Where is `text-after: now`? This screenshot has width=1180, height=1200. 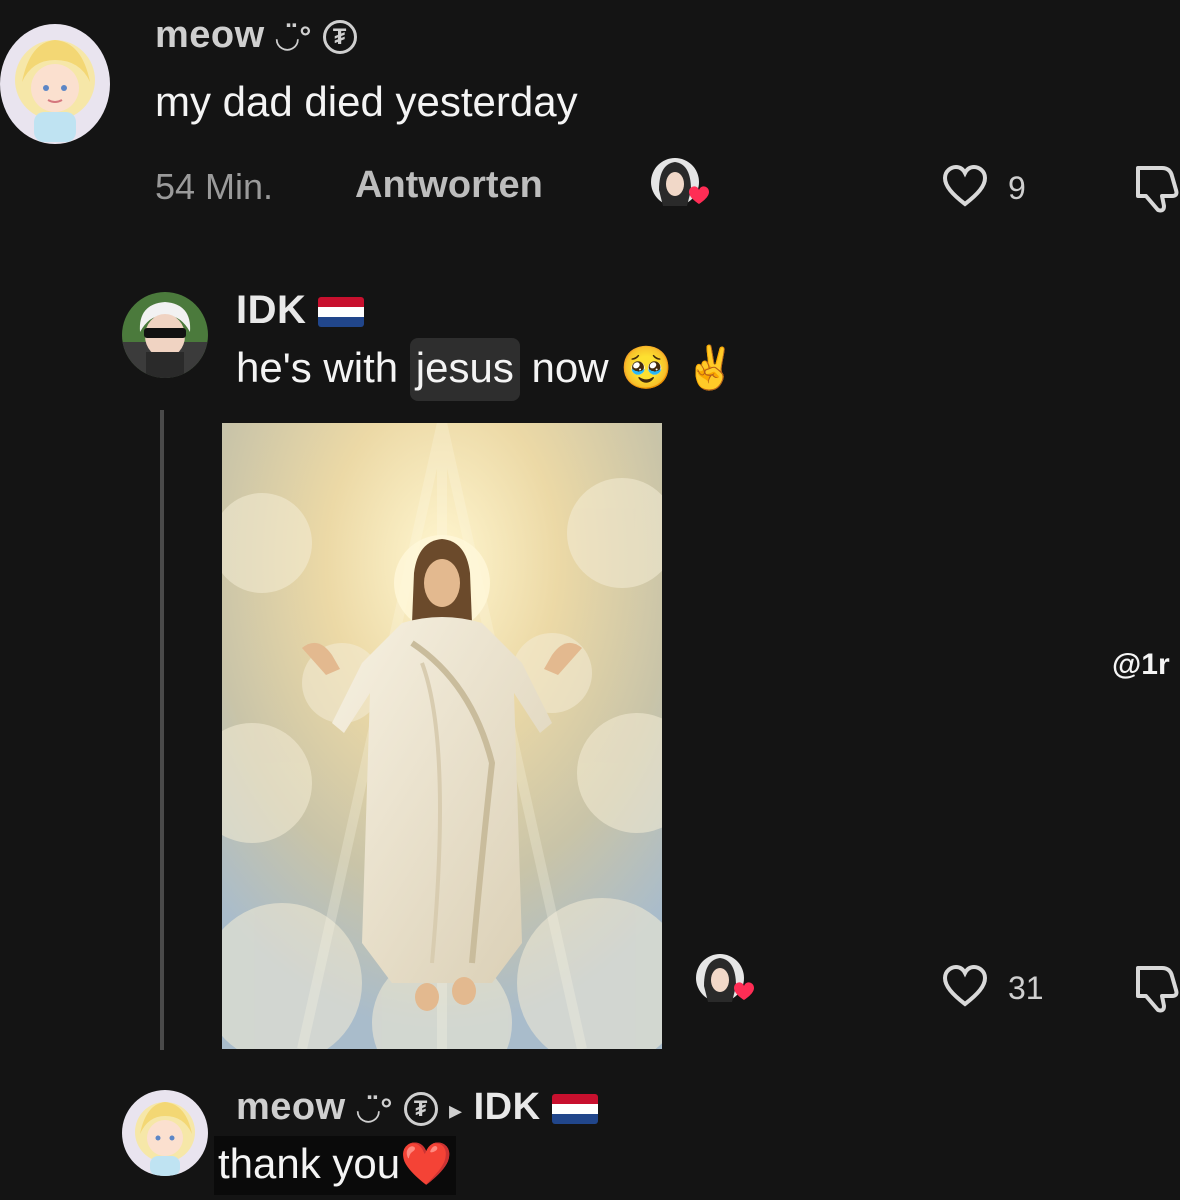 text-after: now is located at coordinates (570, 367).